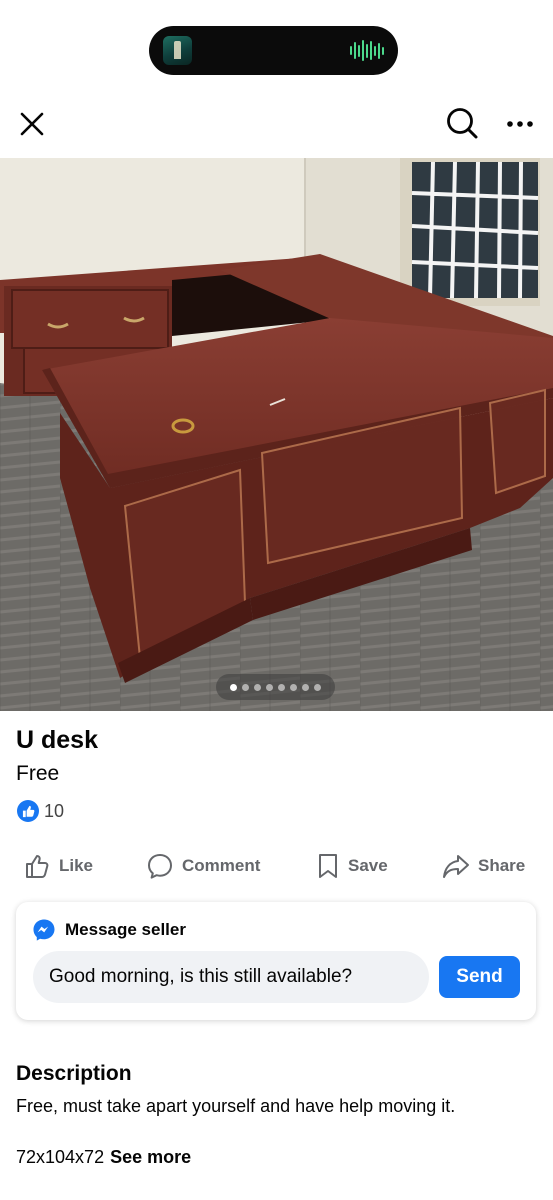 Image resolution: width=553 pixels, height=1200 pixels. Describe the element at coordinates (150, 1157) in the screenshot. I see `see-more-link: See more` at that location.